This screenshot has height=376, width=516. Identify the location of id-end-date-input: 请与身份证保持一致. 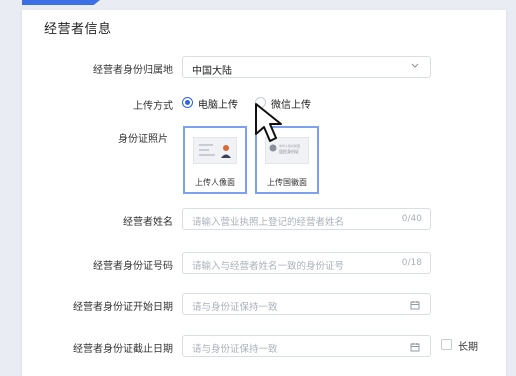
(306, 346).